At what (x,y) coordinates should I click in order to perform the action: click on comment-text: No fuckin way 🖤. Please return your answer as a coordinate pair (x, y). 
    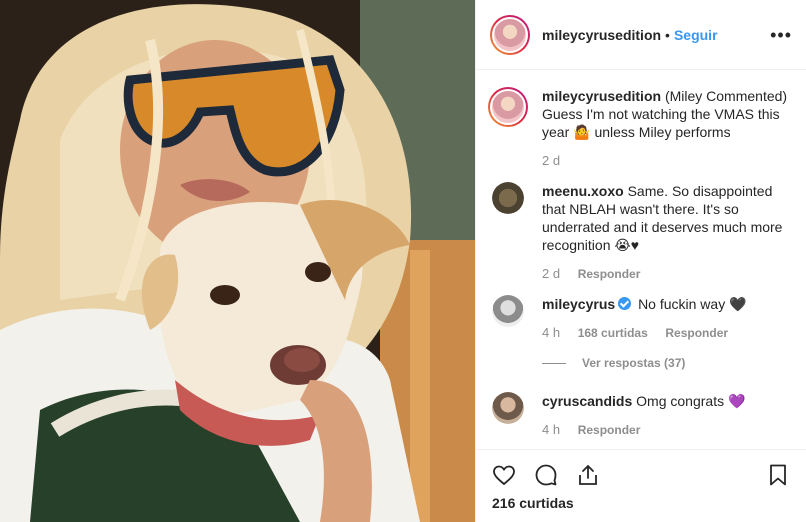
    Looking at the image, I should click on (692, 304).